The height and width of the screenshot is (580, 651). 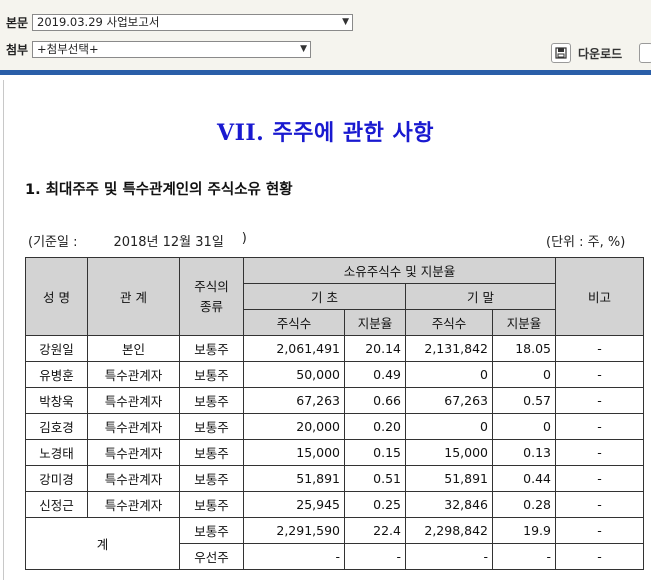 I want to click on cell-name: 신정근, so click(x=56, y=504).